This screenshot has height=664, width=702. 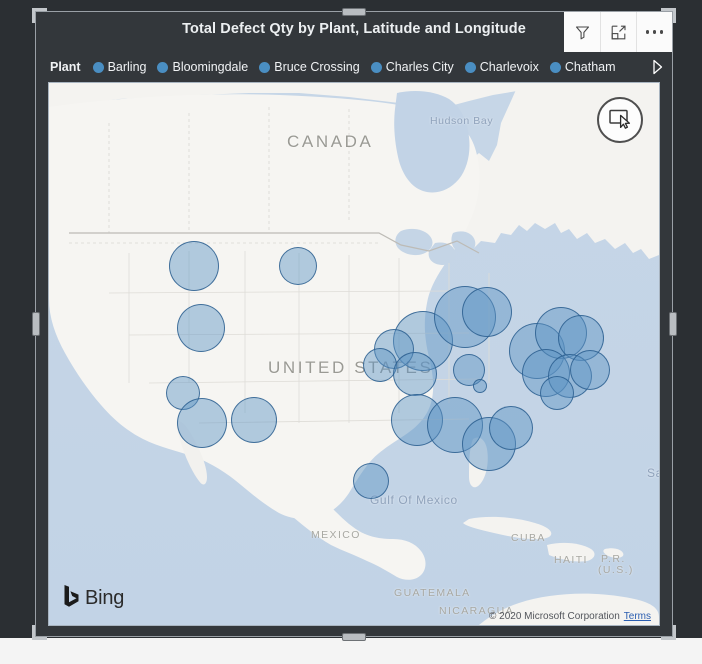 I want to click on copyright-text: © 2020 Microsoft Corporation, so click(x=554, y=616).